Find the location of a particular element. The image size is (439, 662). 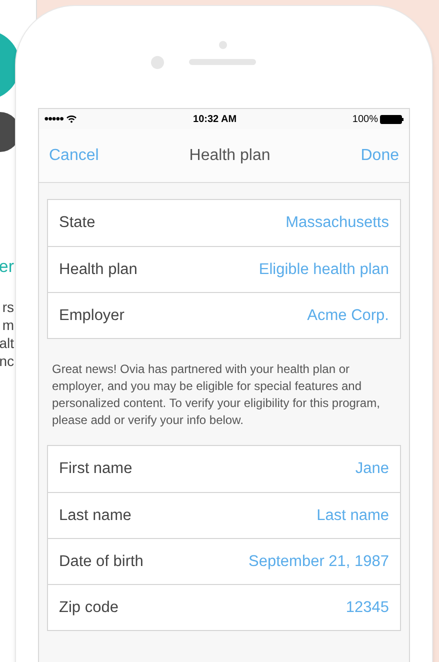

signal-strength: ●●●●● is located at coordinates (54, 119).